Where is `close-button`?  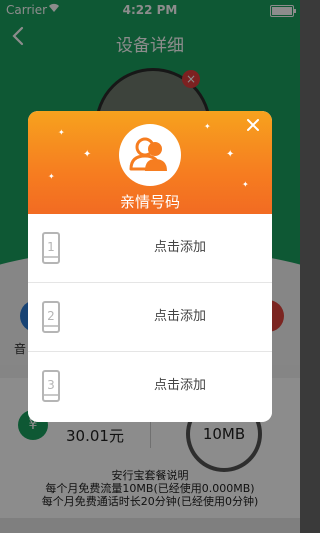
close-button is located at coordinates (253, 126).